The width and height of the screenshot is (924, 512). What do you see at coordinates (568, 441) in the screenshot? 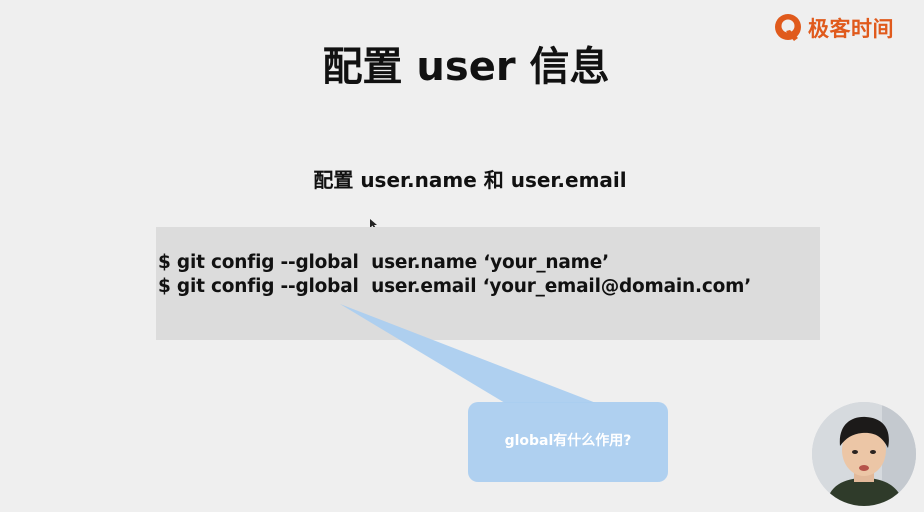
I see `callout-text: global有什么作用?` at bounding box center [568, 441].